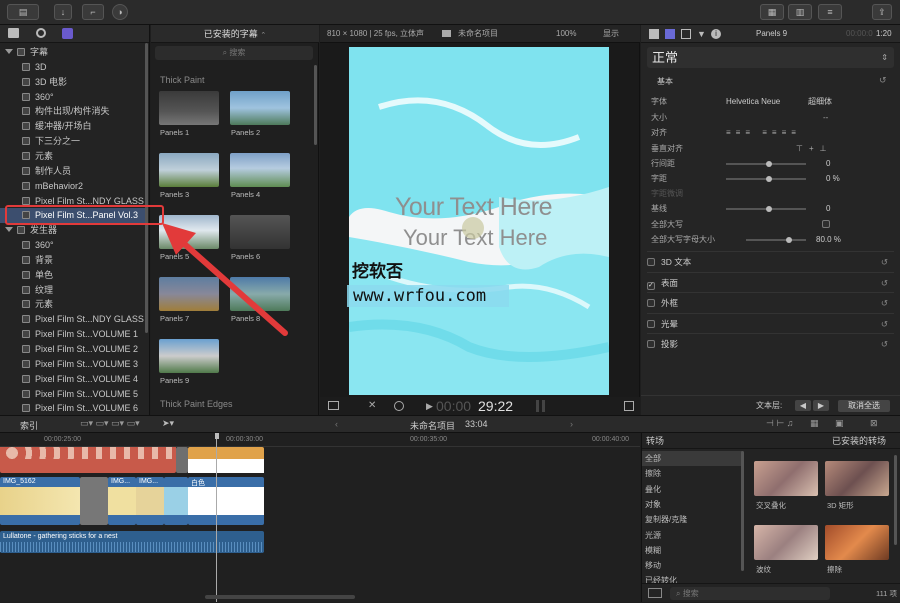 The height and width of the screenshot is (603, 900). I want to click on valign-buttons: ⊤+⊥, so click(814, 148).